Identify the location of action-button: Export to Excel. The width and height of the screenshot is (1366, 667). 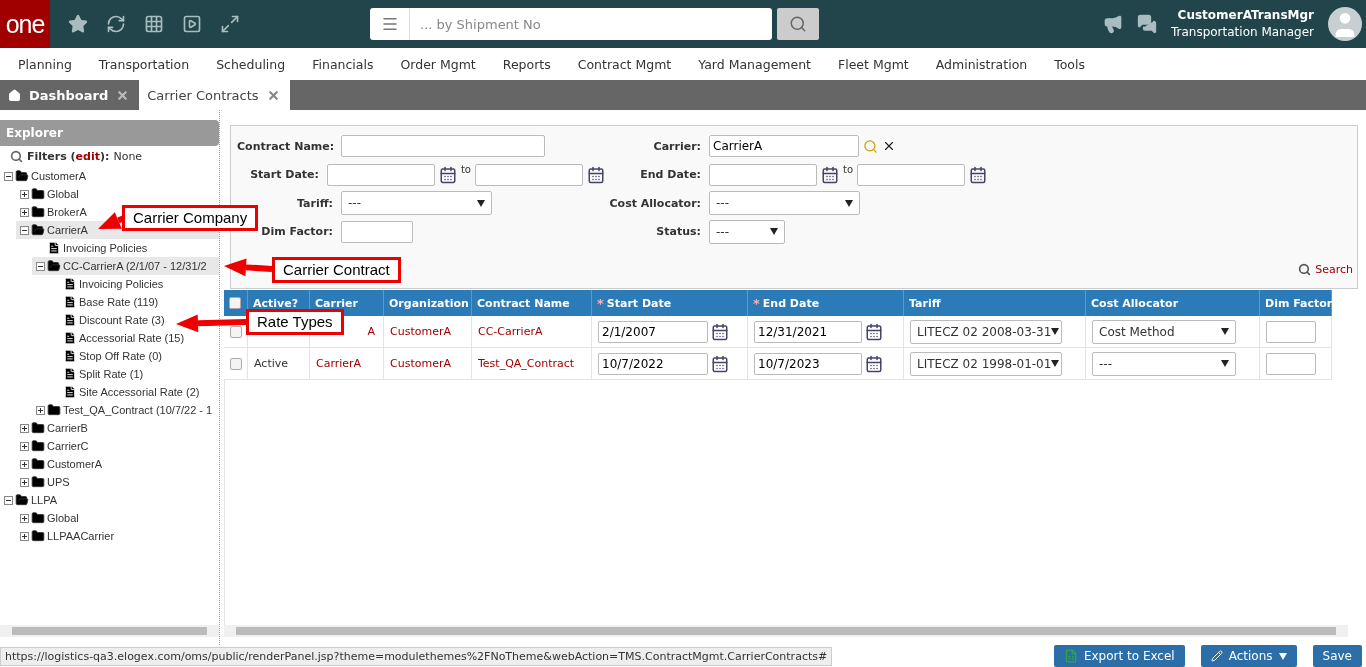
(1119, 656).